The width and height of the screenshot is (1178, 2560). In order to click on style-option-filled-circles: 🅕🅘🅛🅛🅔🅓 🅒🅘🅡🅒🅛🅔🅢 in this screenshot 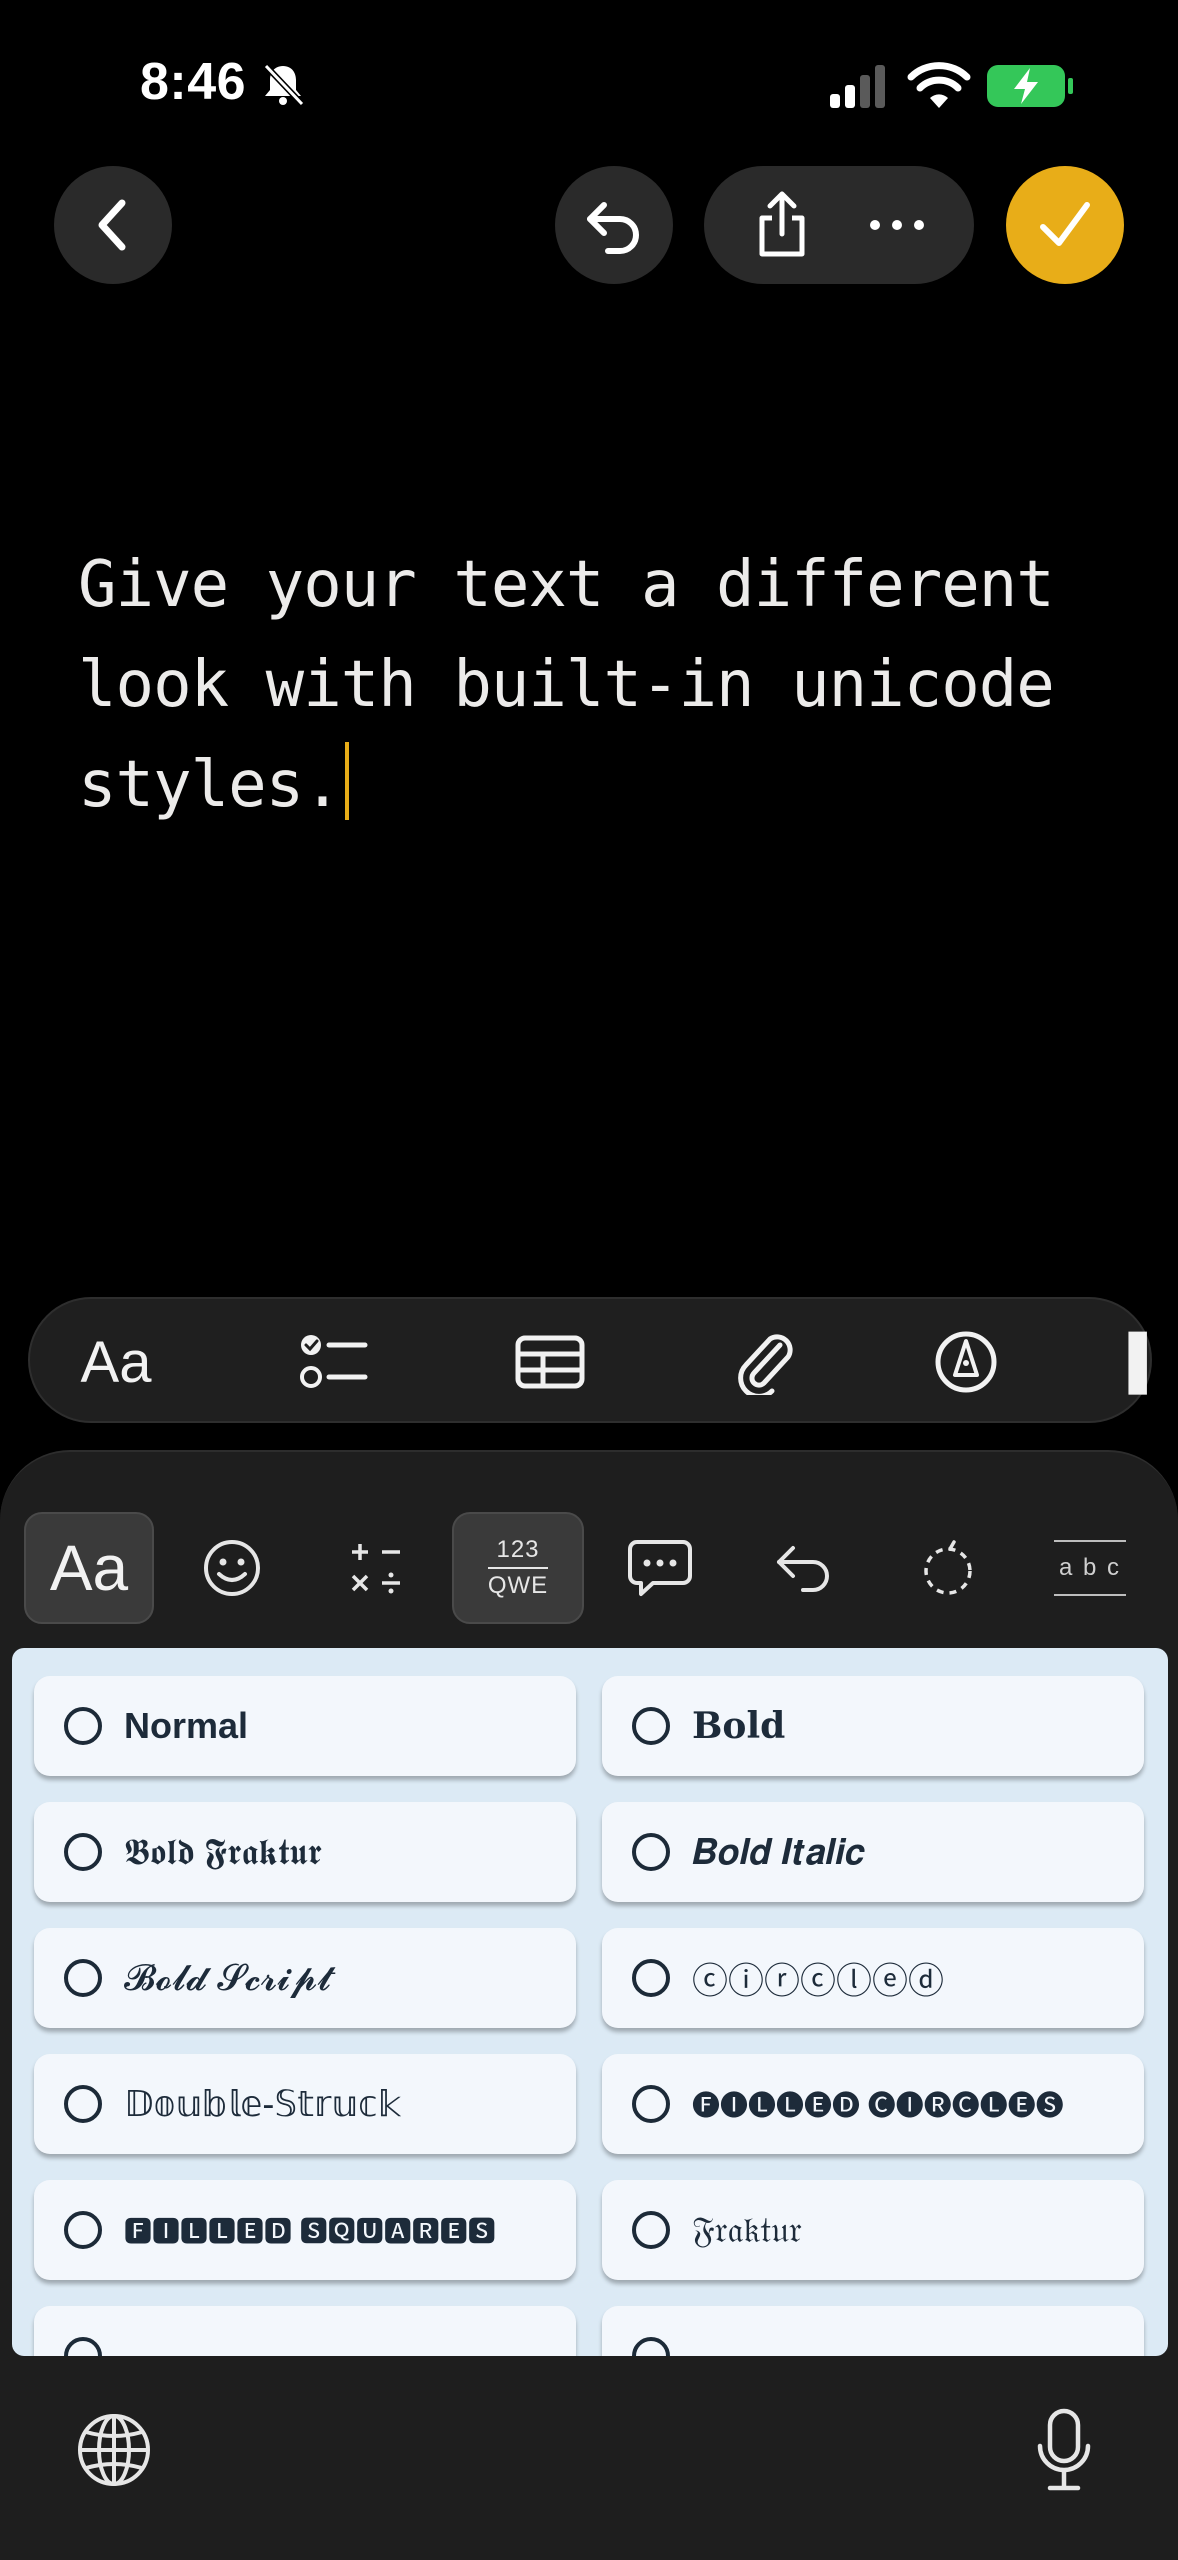, I will do `click(873, 2104)`.